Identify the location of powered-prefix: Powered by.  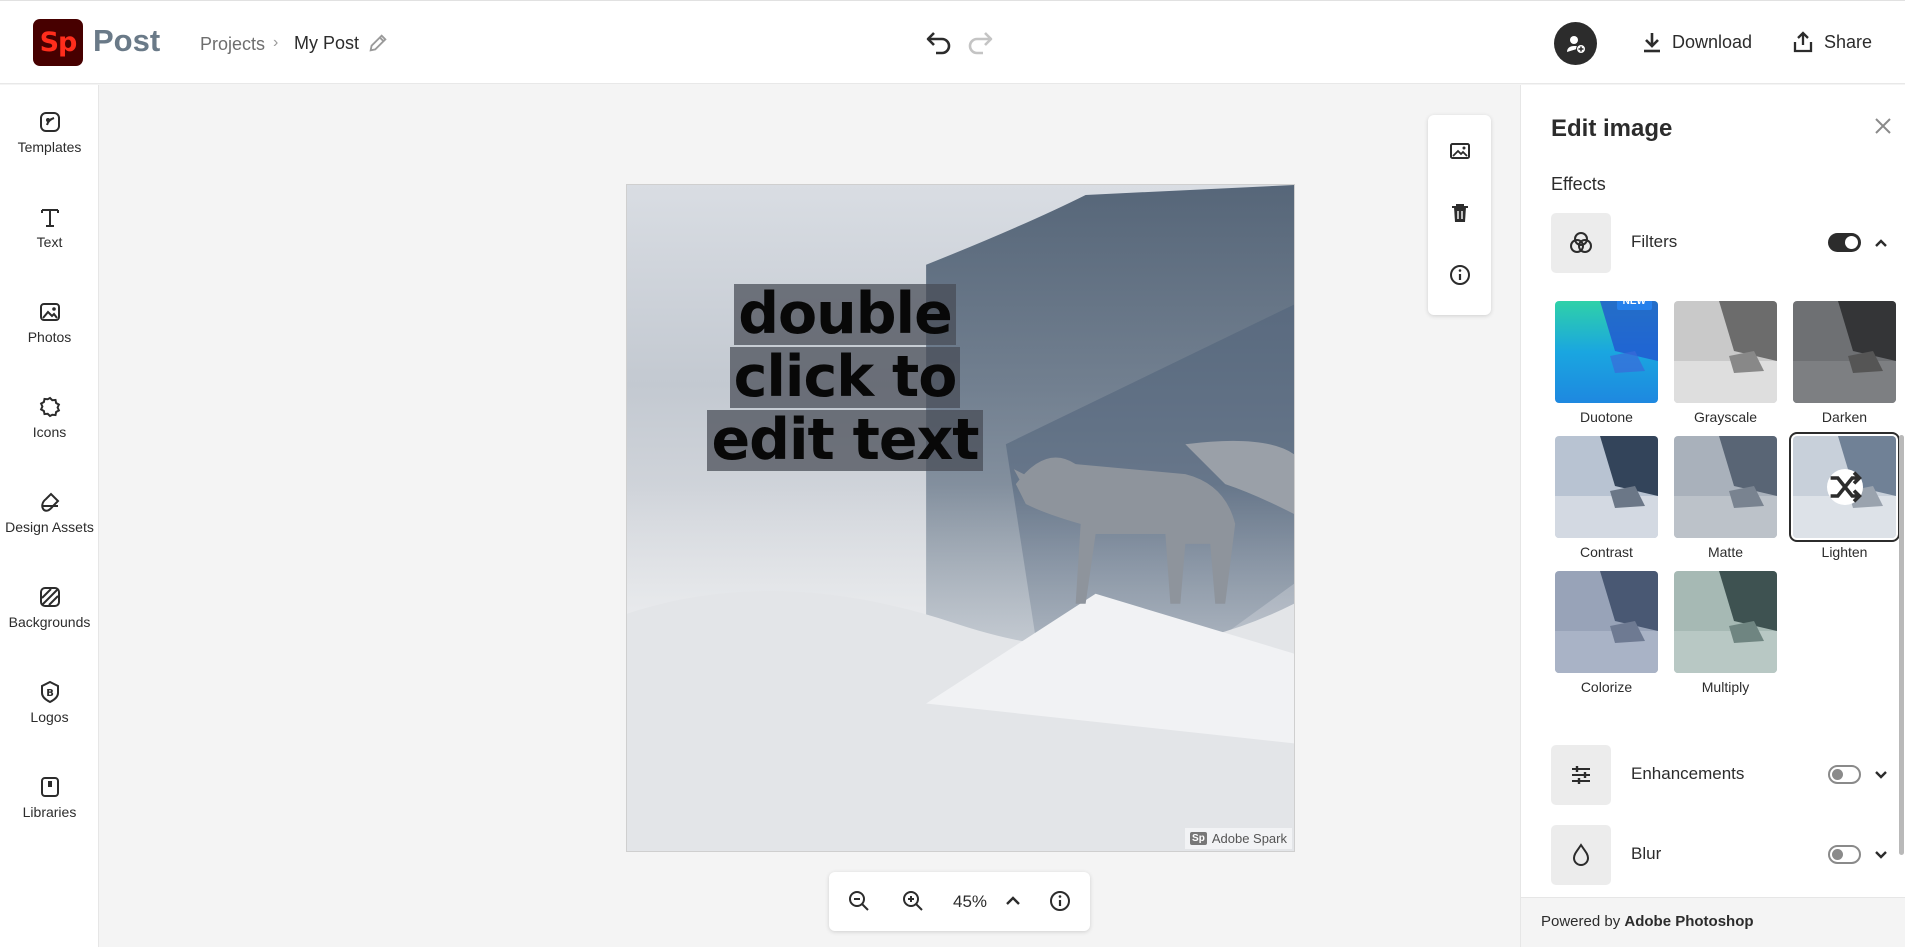
(1581, 921).